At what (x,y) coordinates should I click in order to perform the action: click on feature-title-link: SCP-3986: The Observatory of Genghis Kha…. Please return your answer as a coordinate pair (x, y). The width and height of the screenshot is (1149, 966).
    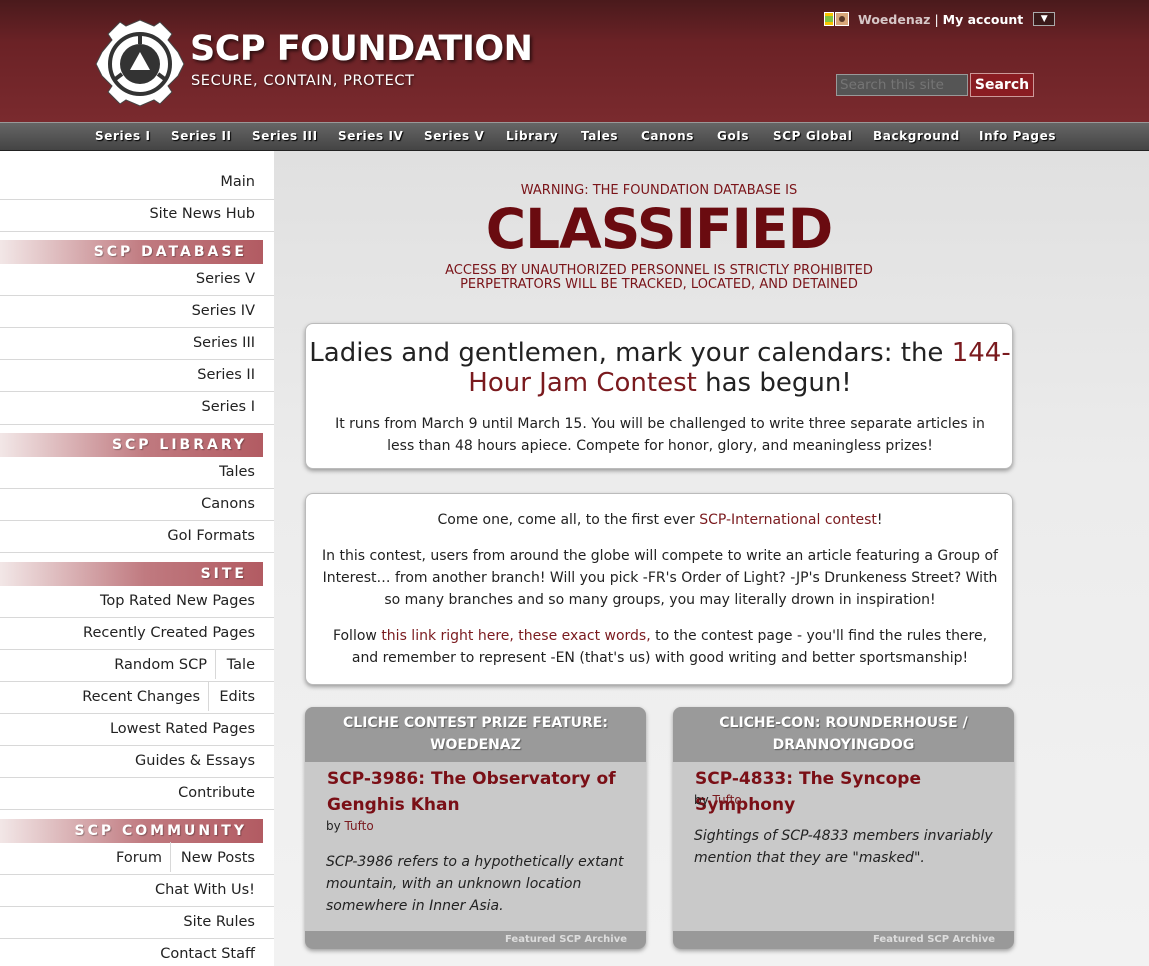
    Looking at the image, I should click on (477, 792).